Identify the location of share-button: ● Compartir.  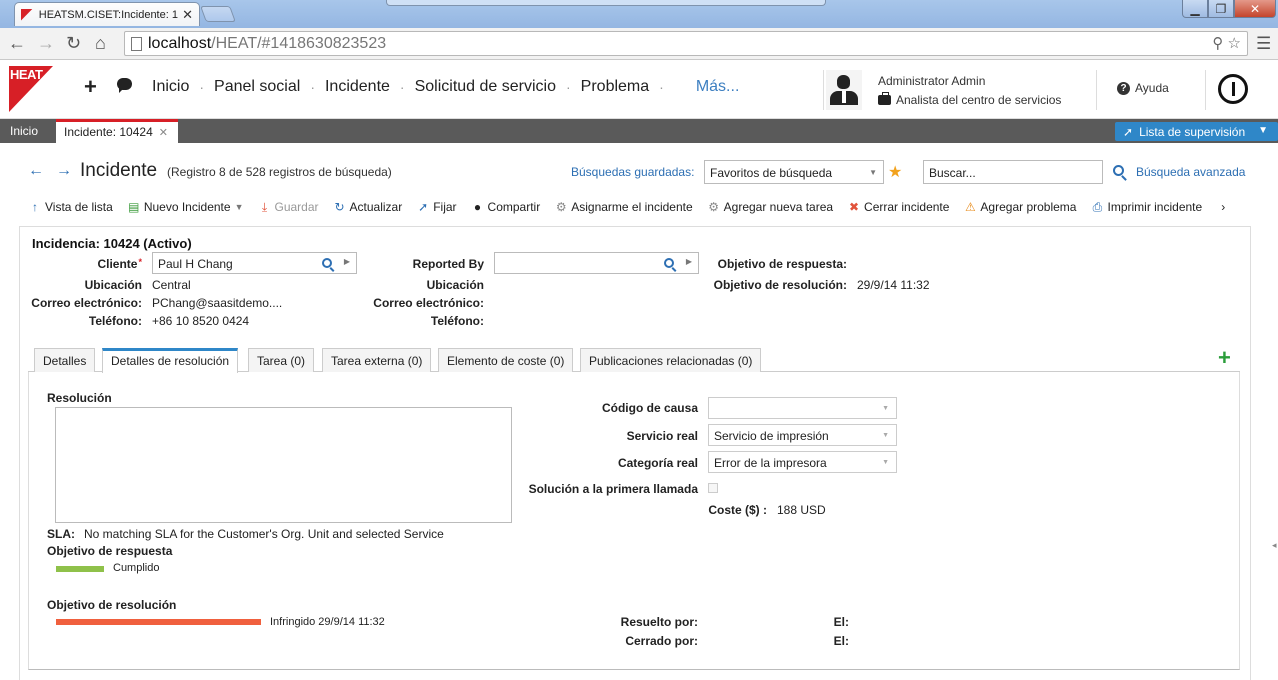
(506, 207).